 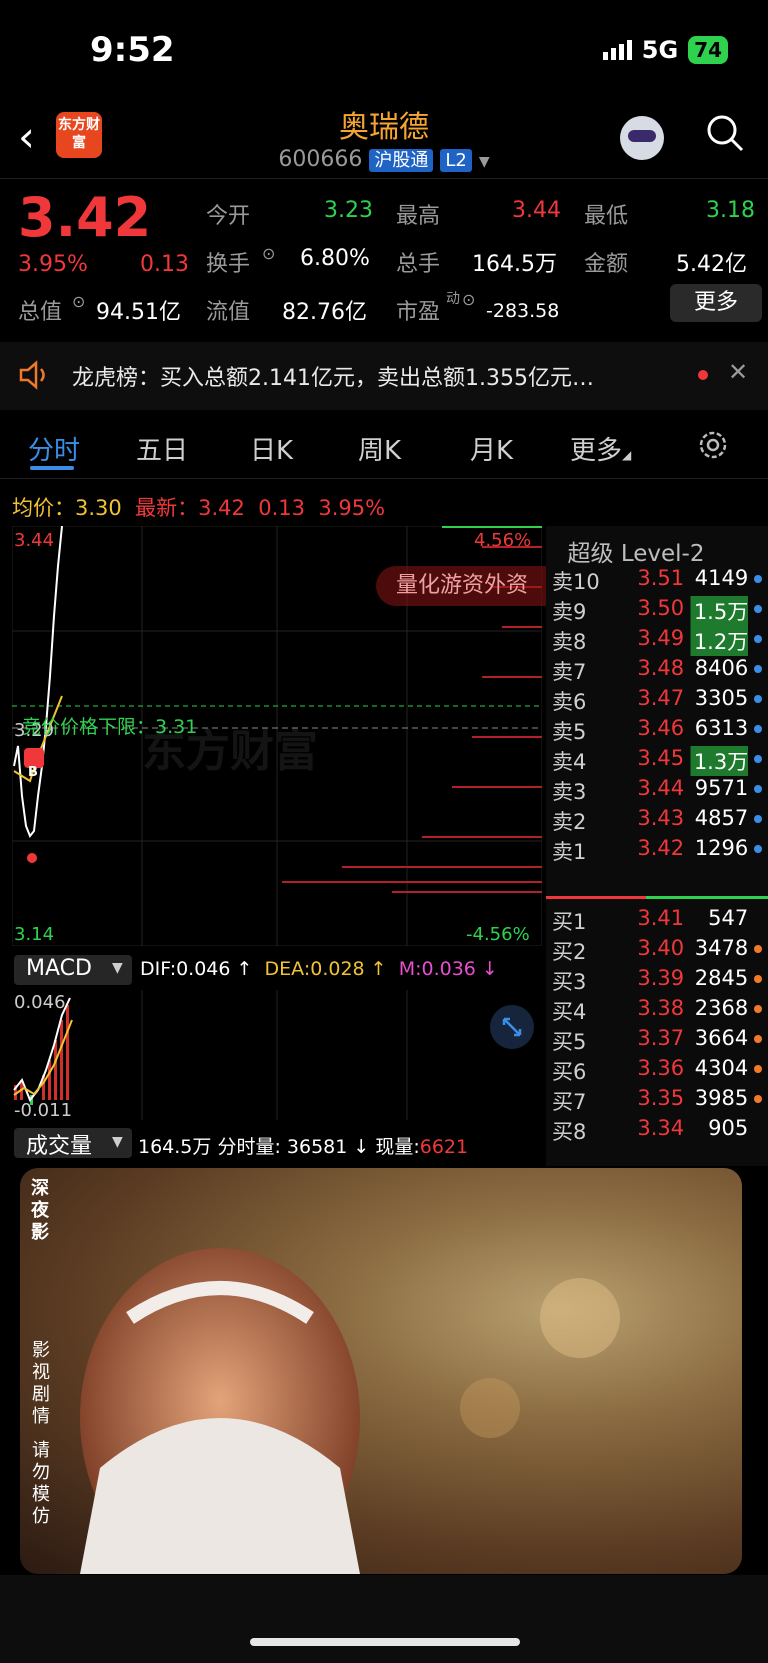 What do you see at coordinates (40, 1002) in the screenshot?
I see `macd-top-value: 0.046` at bounding box center [40, 1002].